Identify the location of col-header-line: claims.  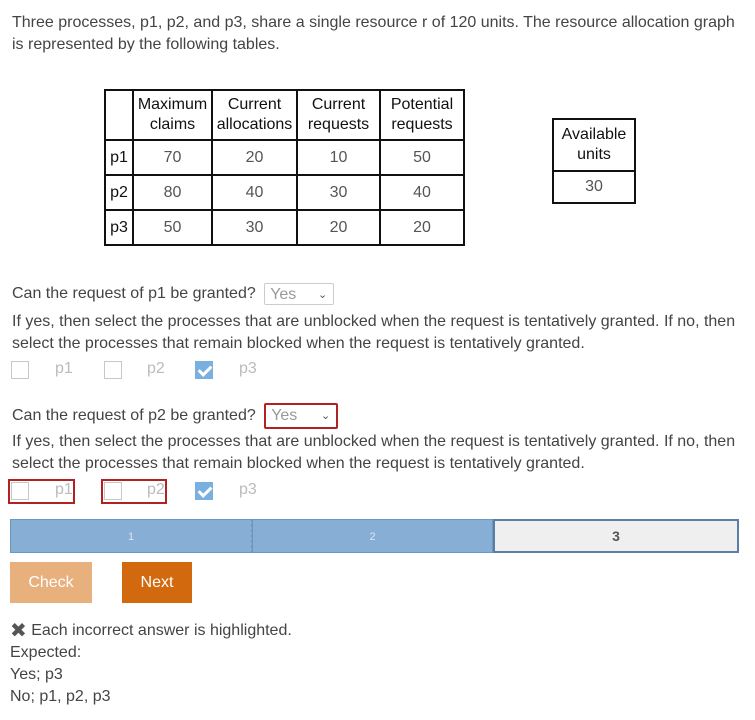
(172, 124).